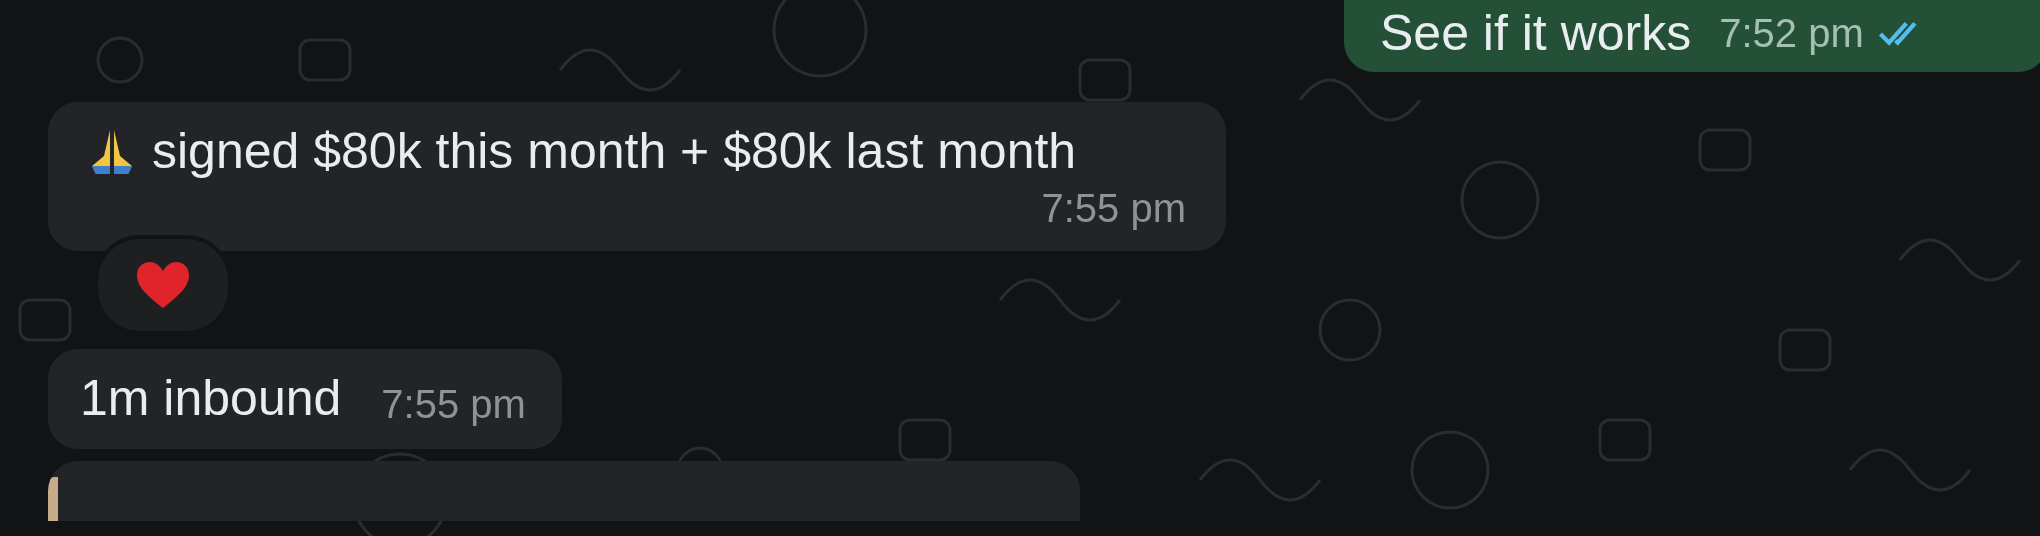 The height and width of the screenshot is (536, 2040). I want to click on image-thumbnail, so click(53, 499).